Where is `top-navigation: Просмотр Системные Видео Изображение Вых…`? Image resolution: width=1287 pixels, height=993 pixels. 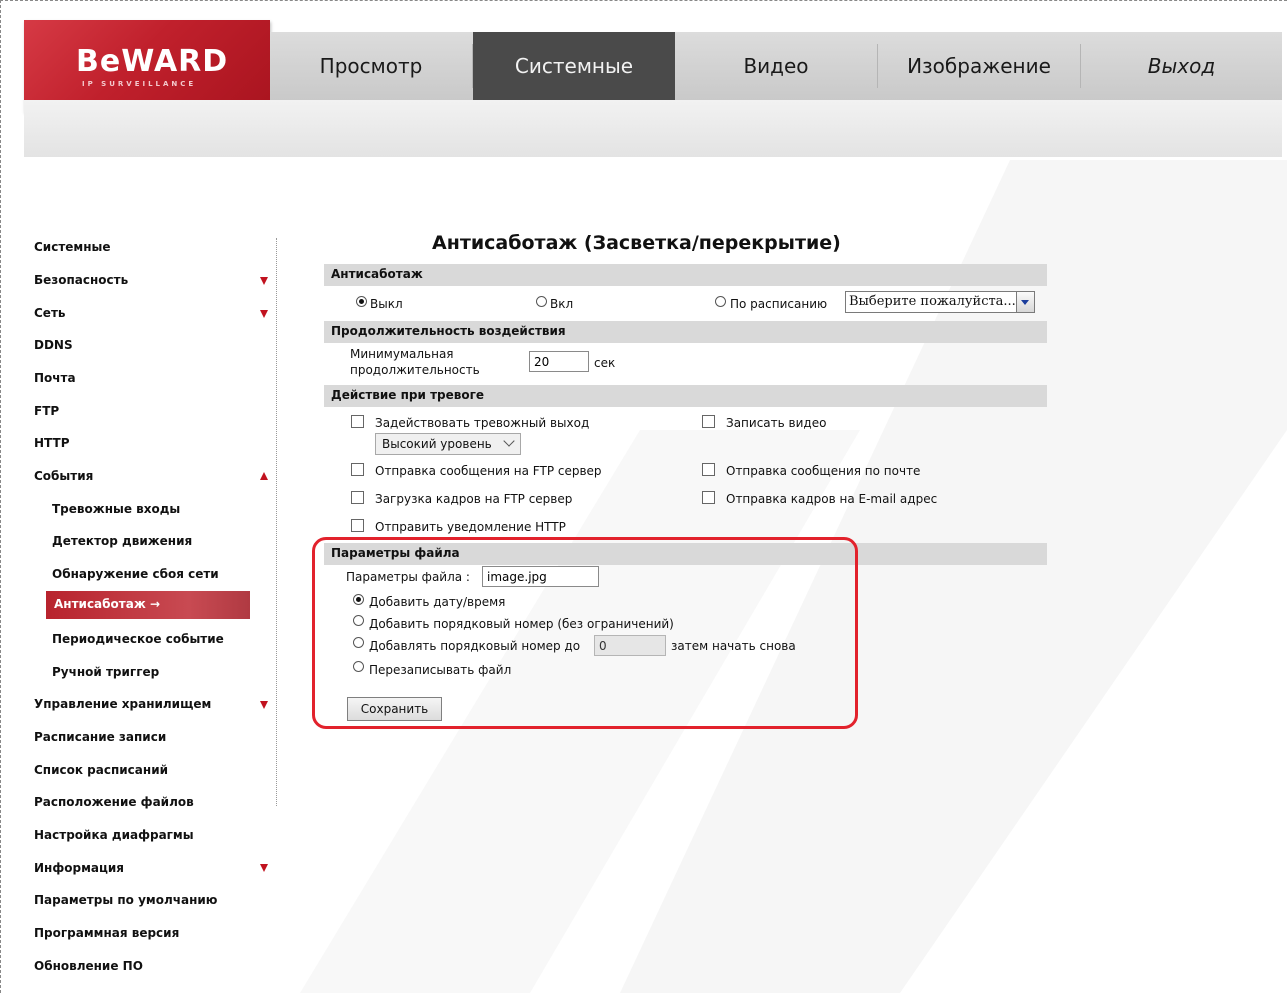 top-navigation: Просмотр Системные Видео Изображение Вых… is located at coordinates (776, 66).